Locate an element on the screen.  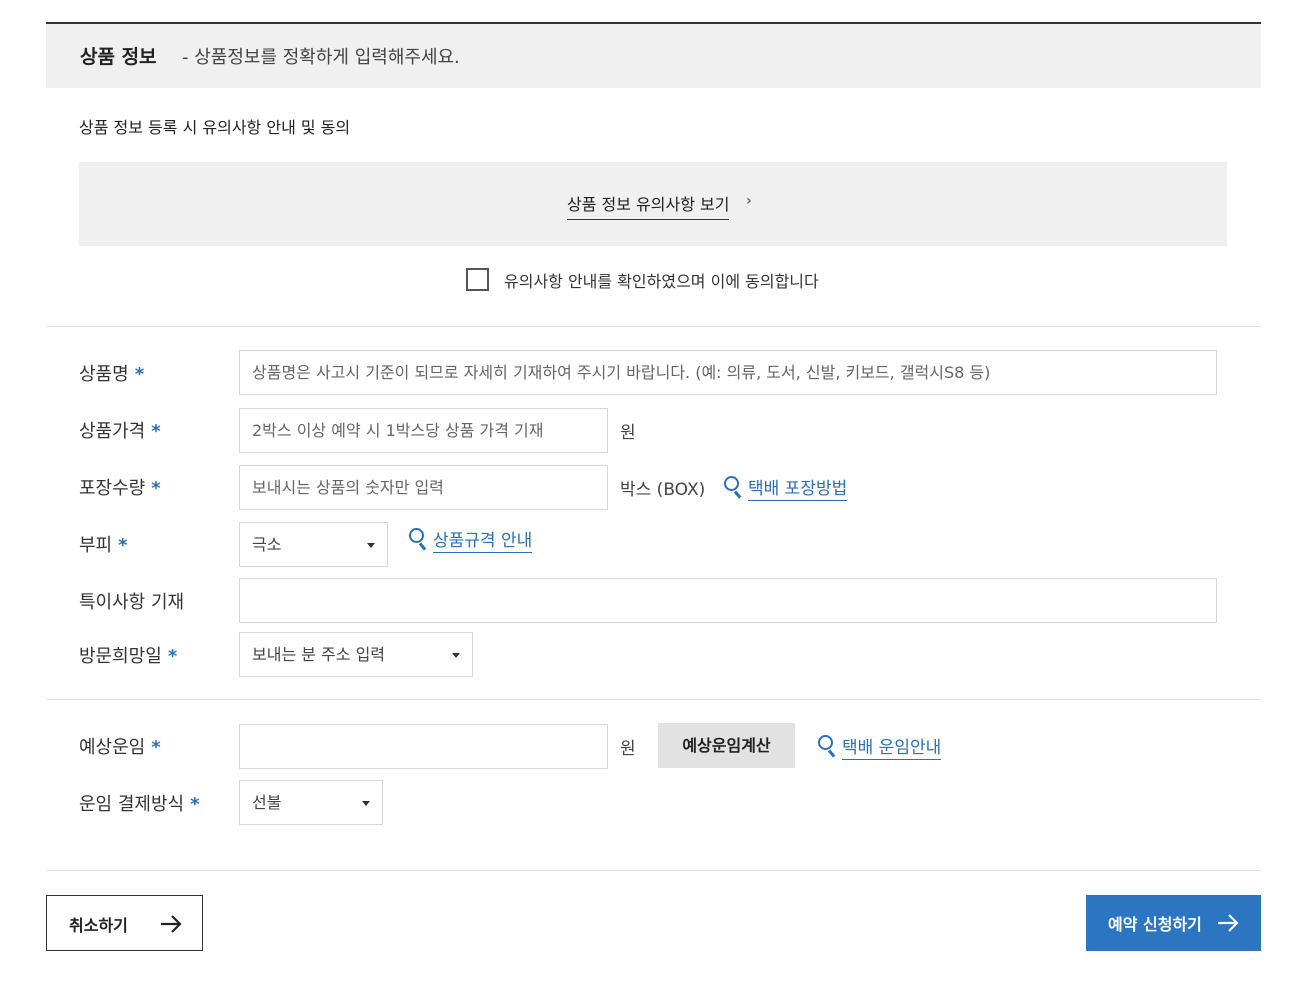
volume-label: 부피 * is located at coordinates (103, 545).